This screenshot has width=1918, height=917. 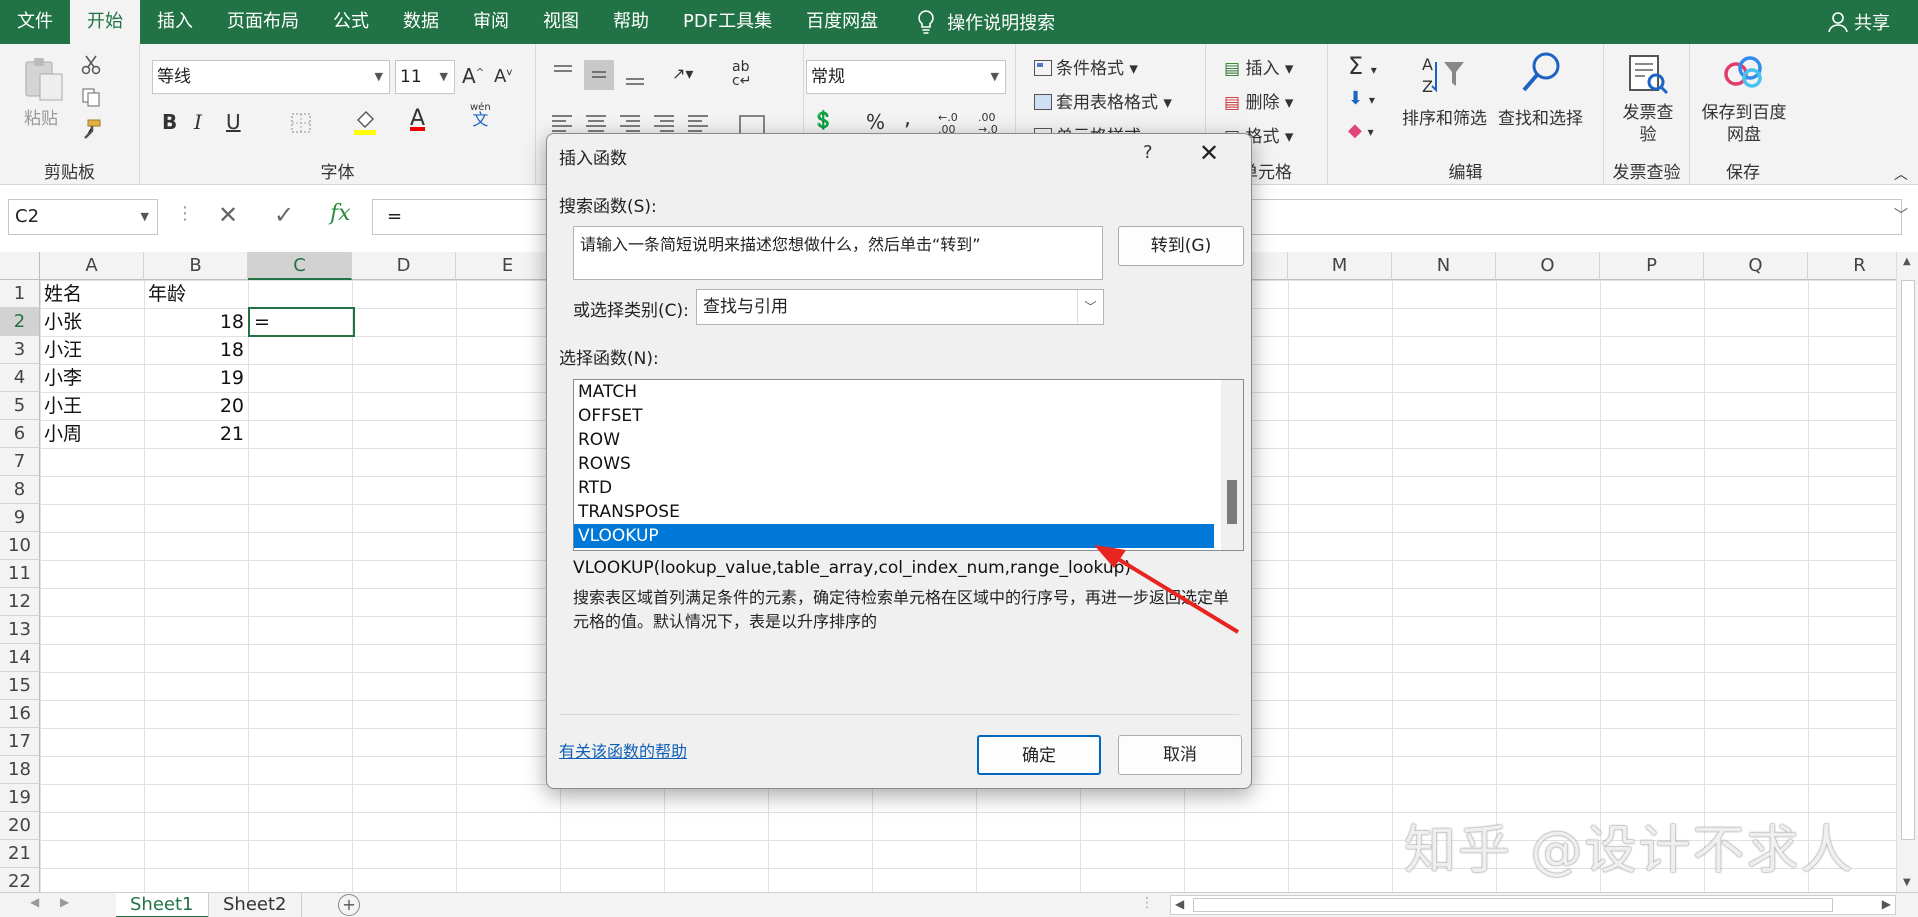 I want to click on collapse-ribbon-icon: ︿, so click(x=1901, y=174).